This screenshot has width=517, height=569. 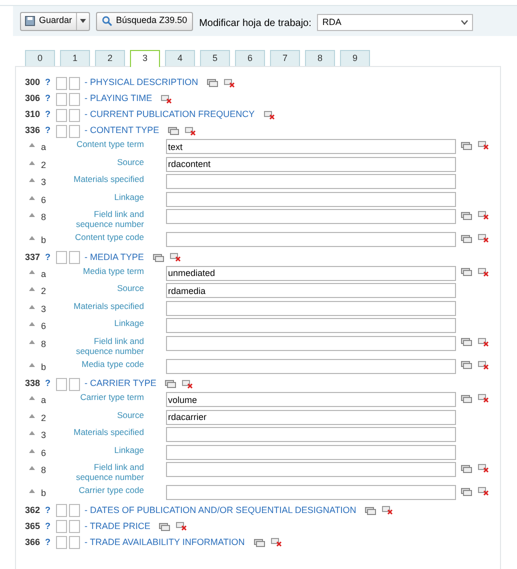 I want to click on field-title: - PHYSICAL DESCRIPTION, so click(x=141, y=83).